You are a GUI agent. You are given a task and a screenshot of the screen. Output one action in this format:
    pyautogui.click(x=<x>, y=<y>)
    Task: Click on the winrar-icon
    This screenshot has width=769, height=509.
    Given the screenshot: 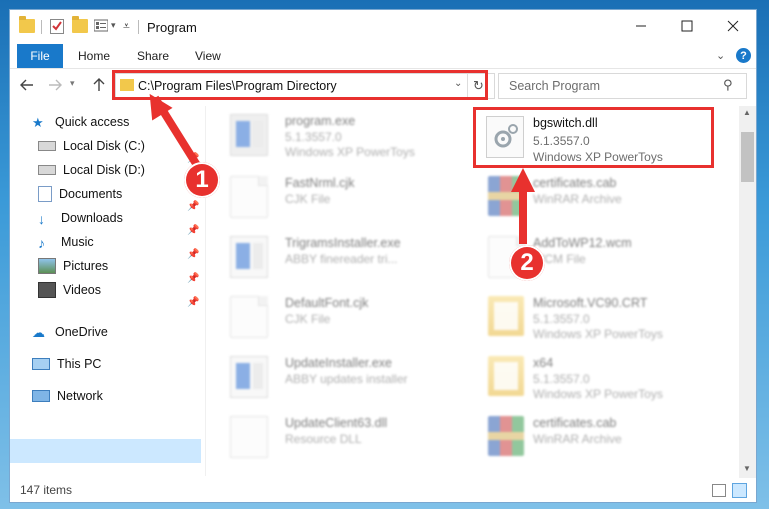 What is the action you would take?
    pyautogui.click(x=506, y=436)
    